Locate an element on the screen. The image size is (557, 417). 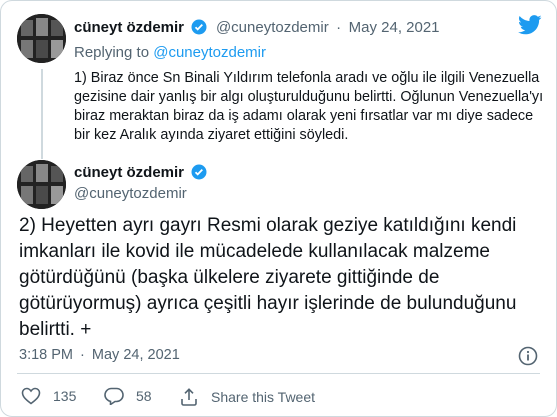
main-header: cüneyt özdemir is located at coordinates (140, 174).